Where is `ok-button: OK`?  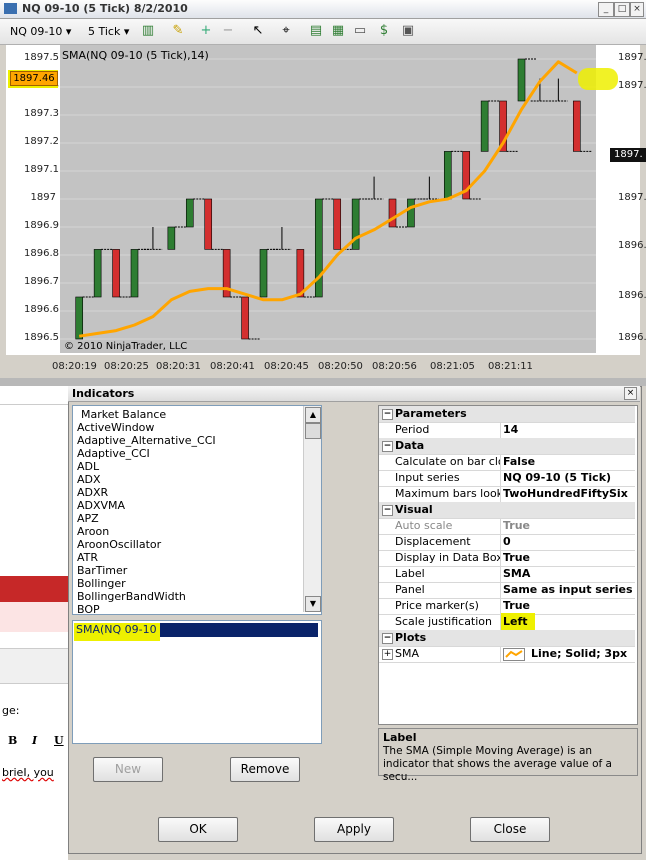
ok-button: OK is located at coordinates (198, 829).